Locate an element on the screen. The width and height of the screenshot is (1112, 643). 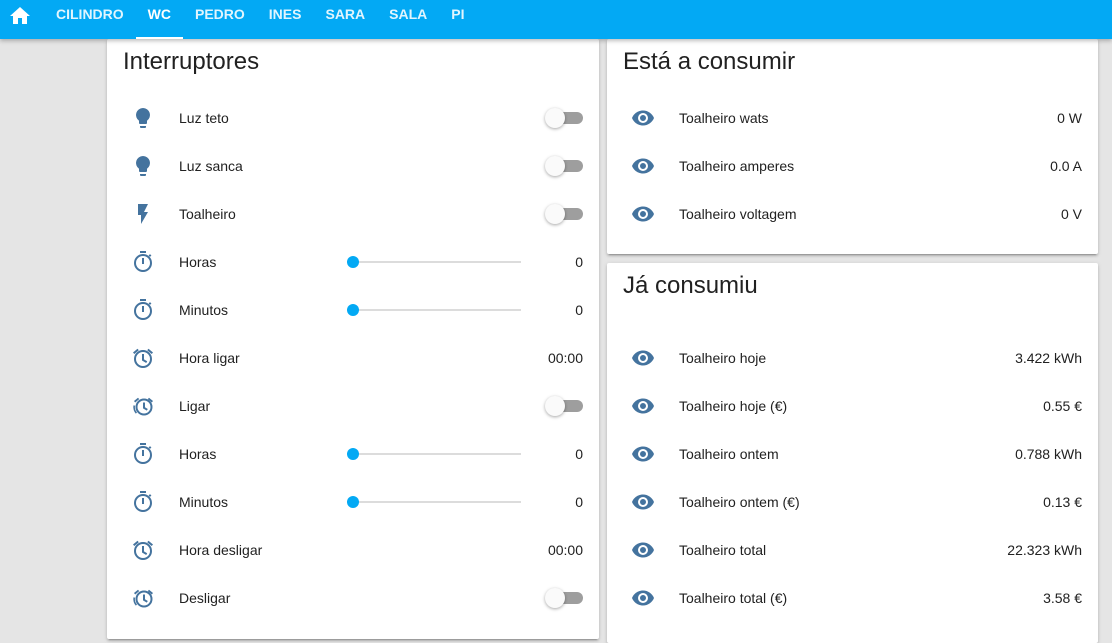
entity-label: Horas is located at coordinates (198, 262).